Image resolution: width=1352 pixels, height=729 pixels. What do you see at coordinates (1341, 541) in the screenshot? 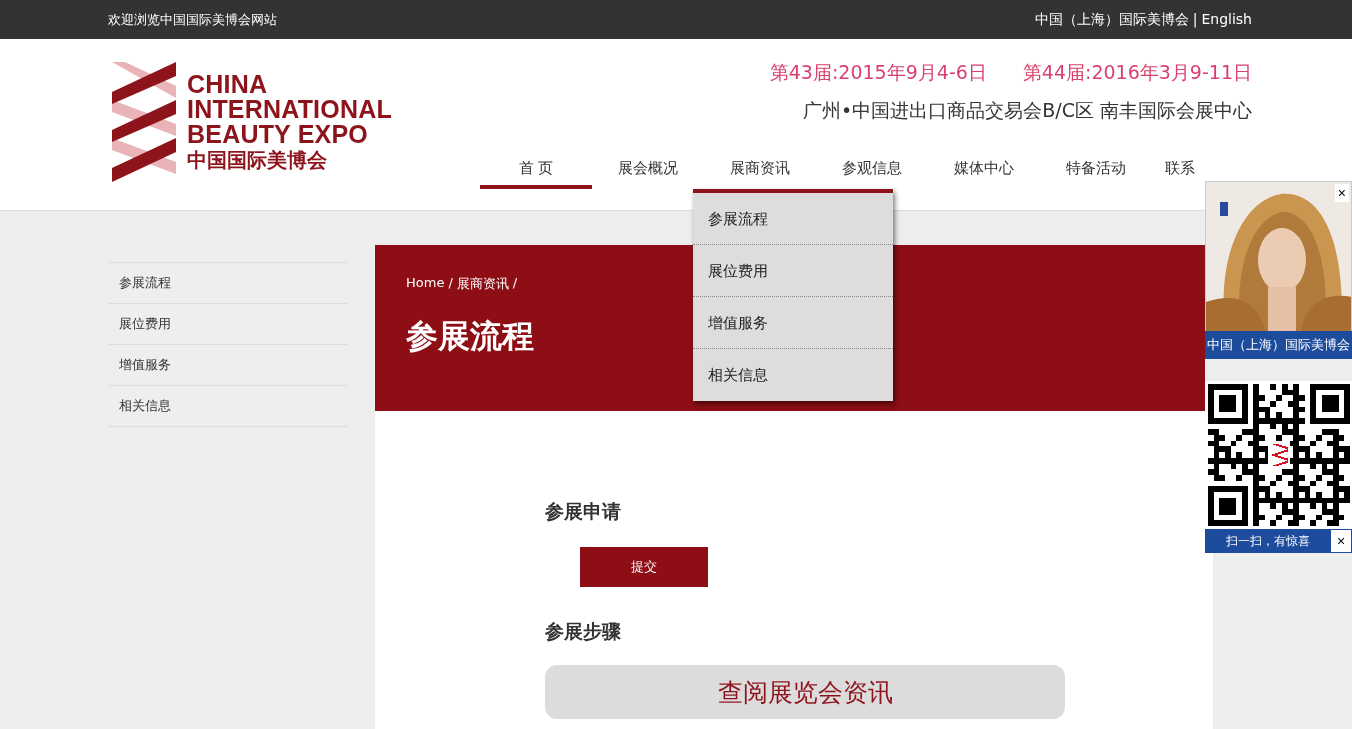
I see `close-button: ×` at bounding box center [1341, 541].